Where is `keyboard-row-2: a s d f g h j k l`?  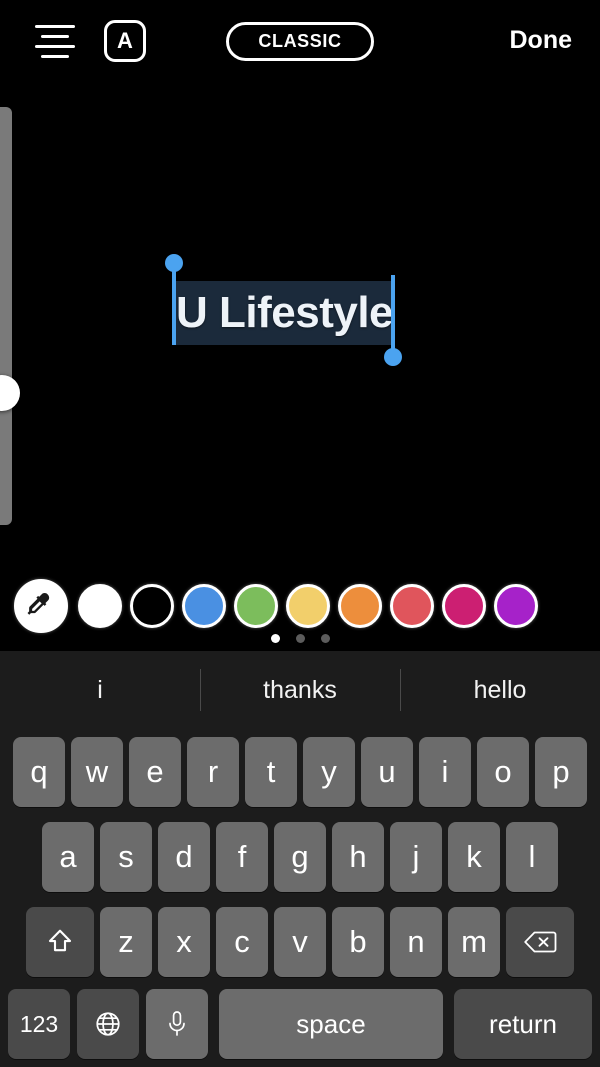
keyboard-row-2: a s d f g h j k l is located at coordinates (300, 856).